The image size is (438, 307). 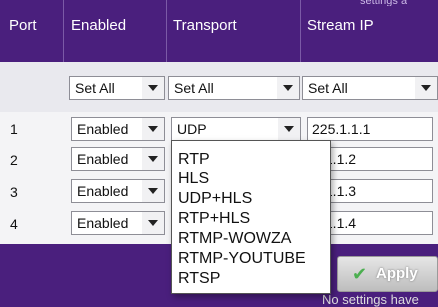 What do you see at coordinates (14, 224) in the screenshot?
I see `port-number: 4` at bounding box center [14, 224].